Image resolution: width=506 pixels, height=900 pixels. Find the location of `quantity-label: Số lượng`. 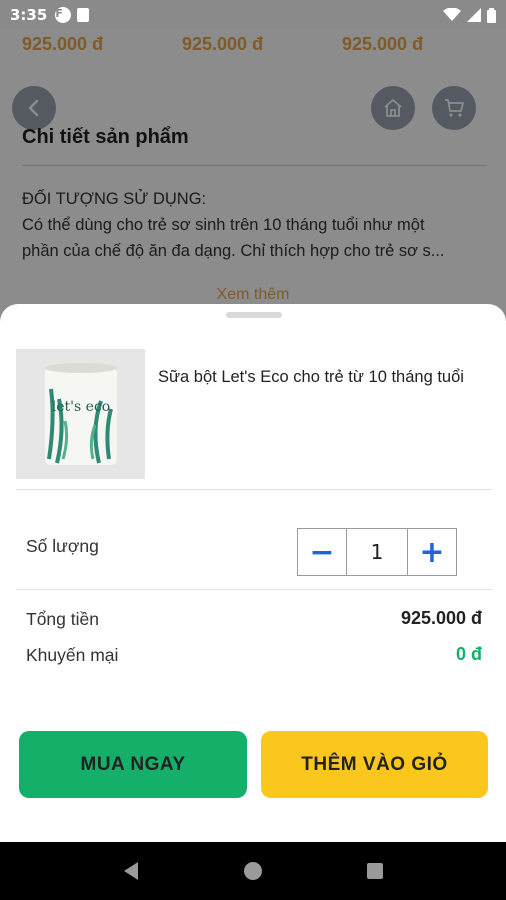

quantity-label: Số lượng is located at coordinates (62, 546).